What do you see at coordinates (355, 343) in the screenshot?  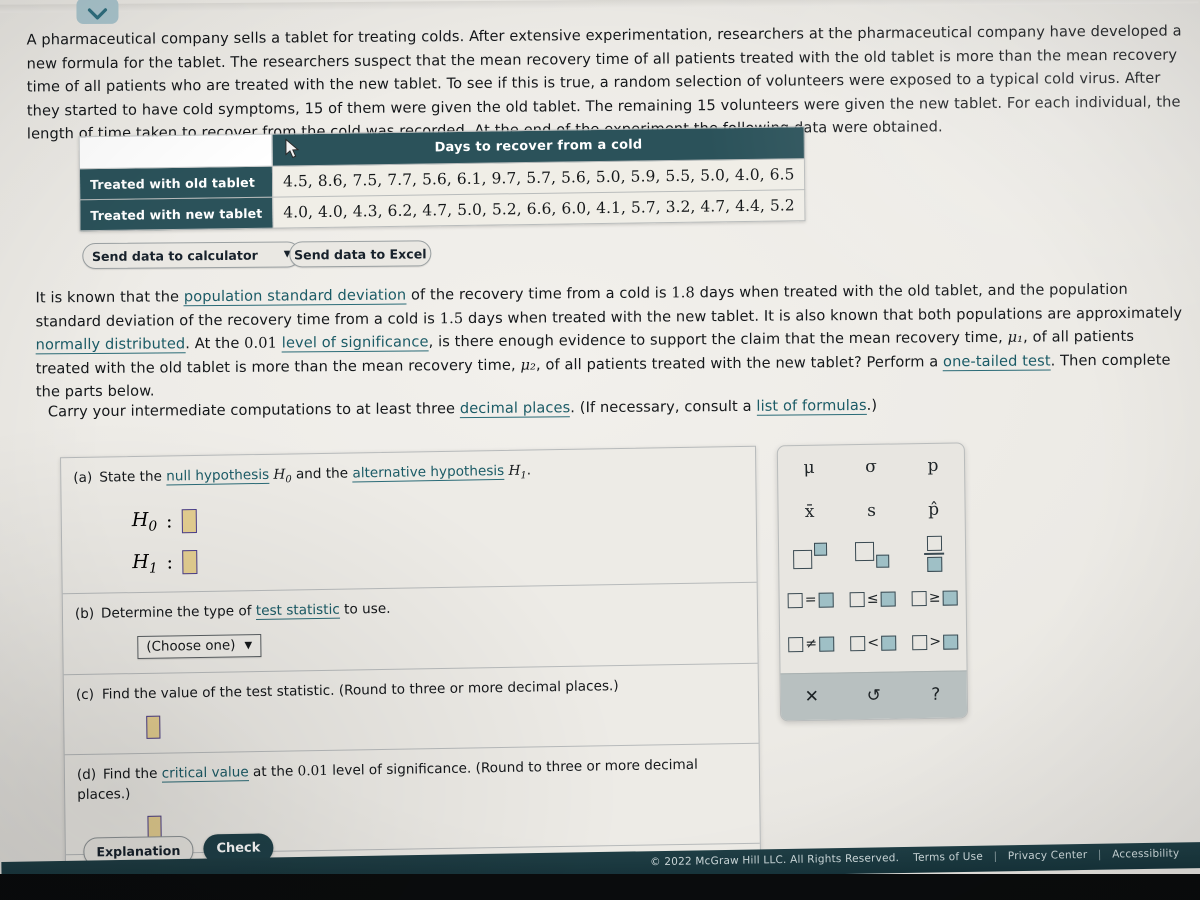 I see `link-level-of-significance: level of significance` at bounding box center [355, 343].